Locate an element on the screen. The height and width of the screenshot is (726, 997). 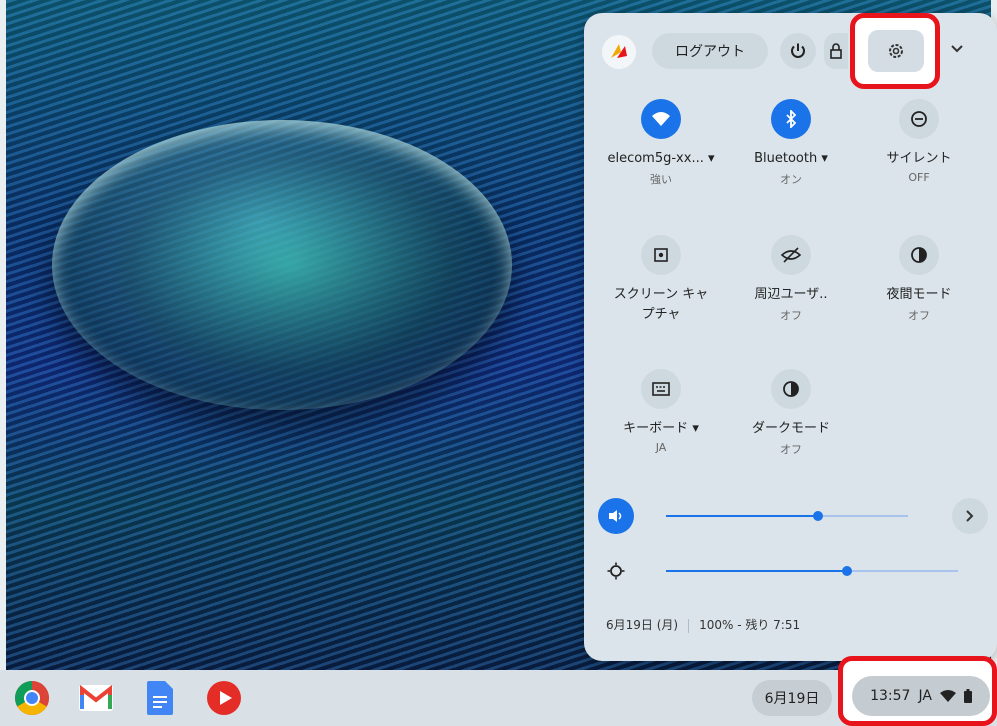
volume-row is located at coordinates (793, 516).